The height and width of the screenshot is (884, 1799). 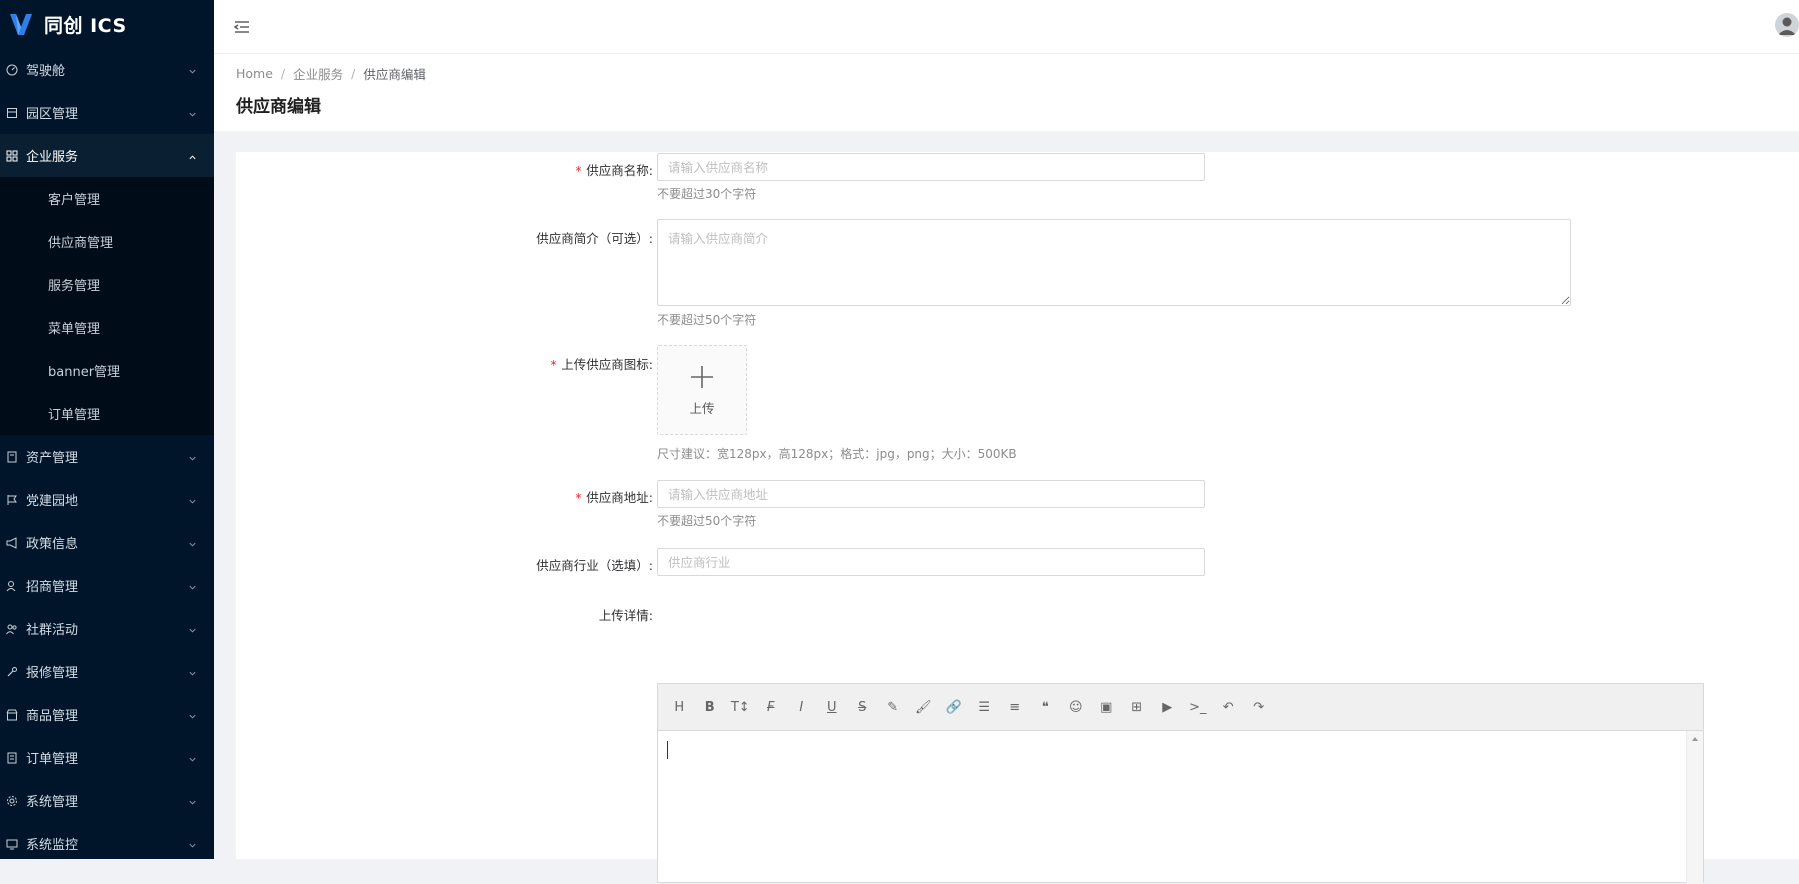 What do you see at coordinates (12, 629) in the screenshot?
I see `users-icon` at bounding box center [12, 629].